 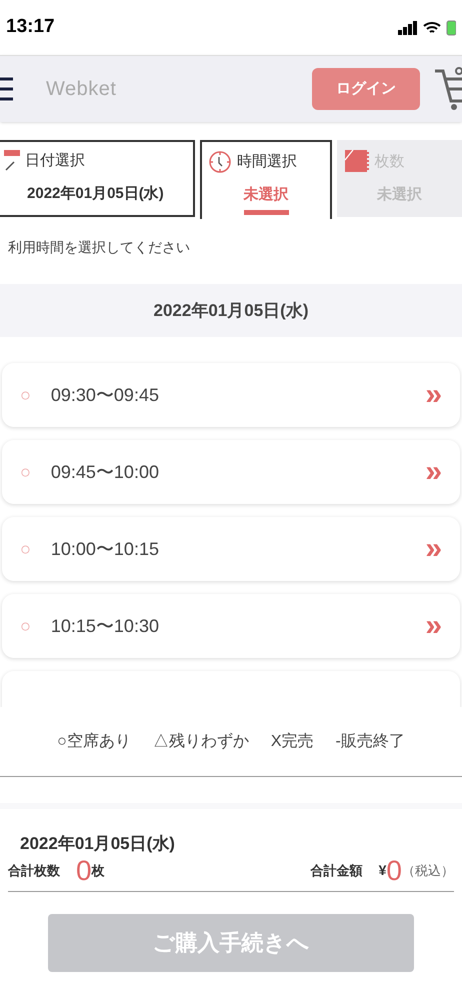 What do you see at coordinates (266, 162) in the screenshot?
I see `step-label: 時間選択` at bounding box center [266, 162].